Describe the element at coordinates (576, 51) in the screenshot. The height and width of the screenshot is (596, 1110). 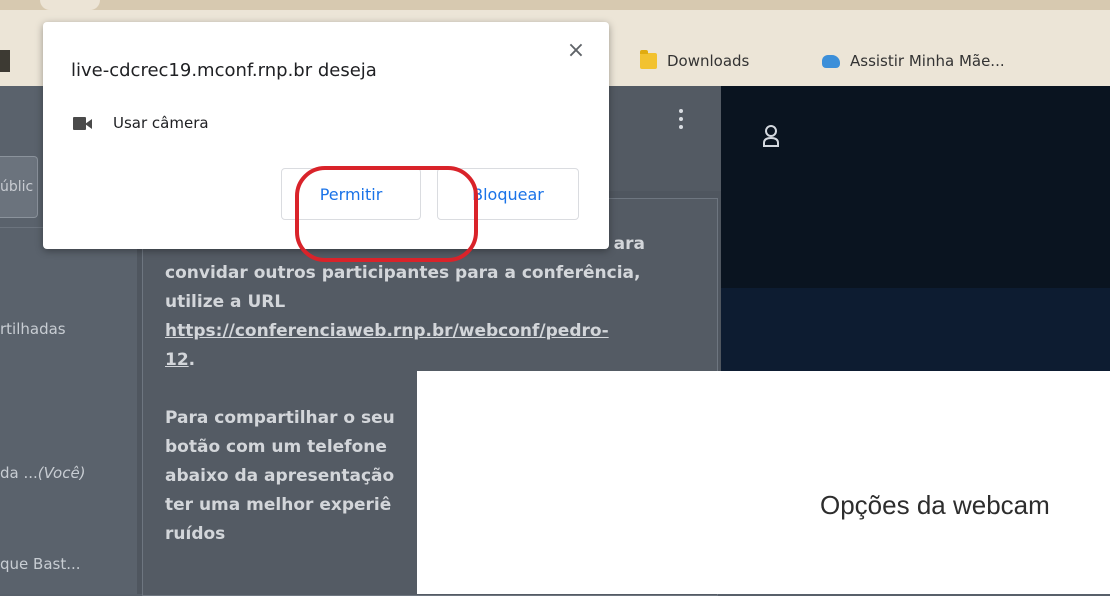
I see `close-icon: ×` at that location.